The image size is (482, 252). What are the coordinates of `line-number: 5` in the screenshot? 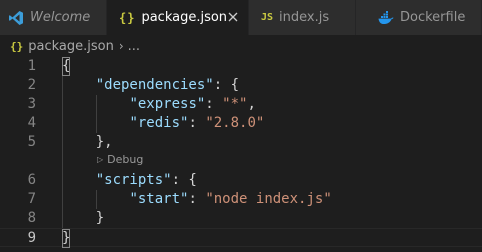 It's located at (31, 142).